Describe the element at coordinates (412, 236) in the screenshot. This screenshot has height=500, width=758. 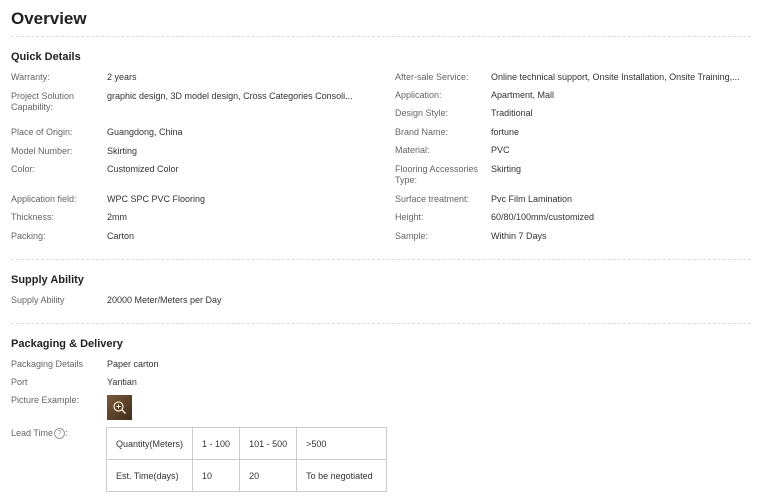
I see `sample-label: Sample:` at that location.